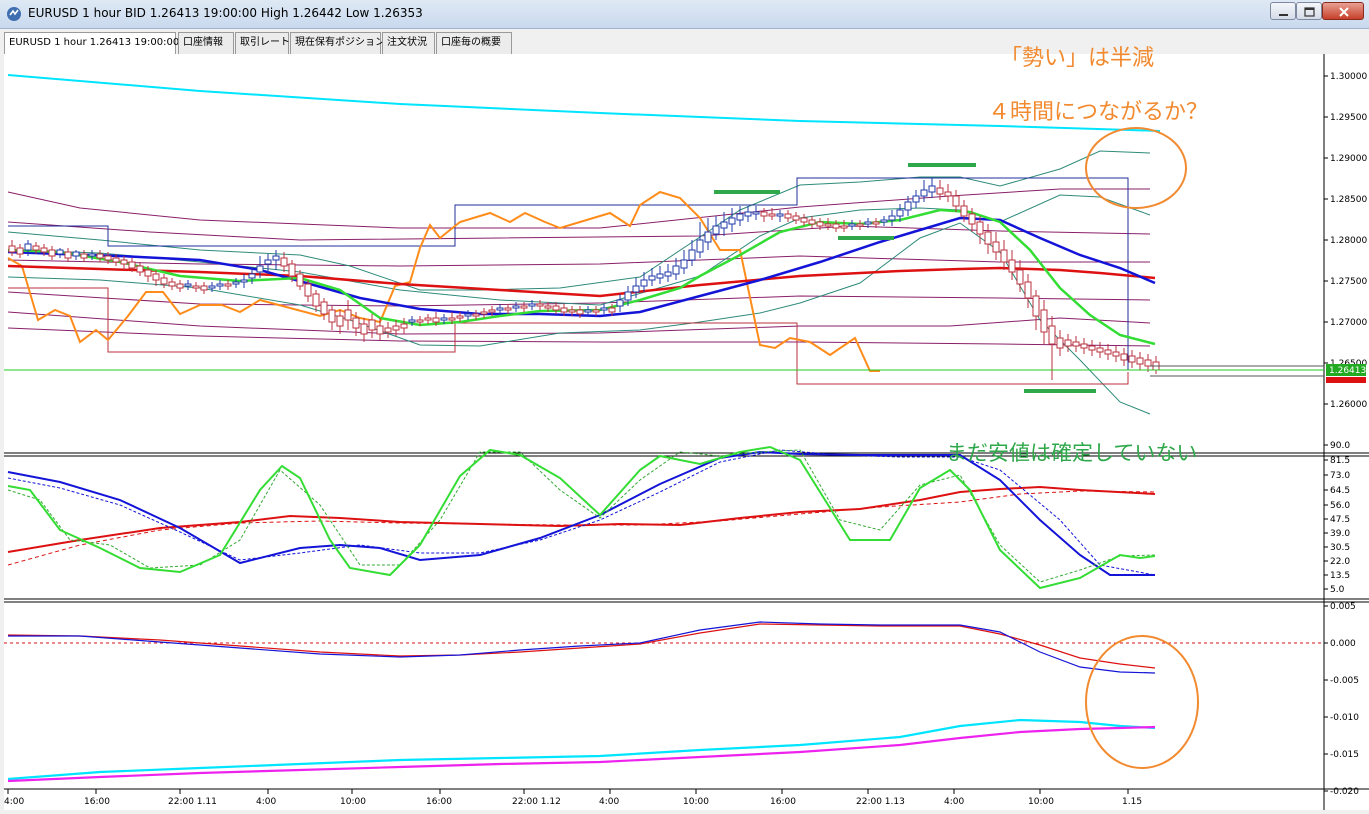 This screenshot has height=814, width=1369. What do you see at coordinates (1348, 323) in the screenshot?
I see `price-tick: 1.27000` at bounding box center [1348, 323].